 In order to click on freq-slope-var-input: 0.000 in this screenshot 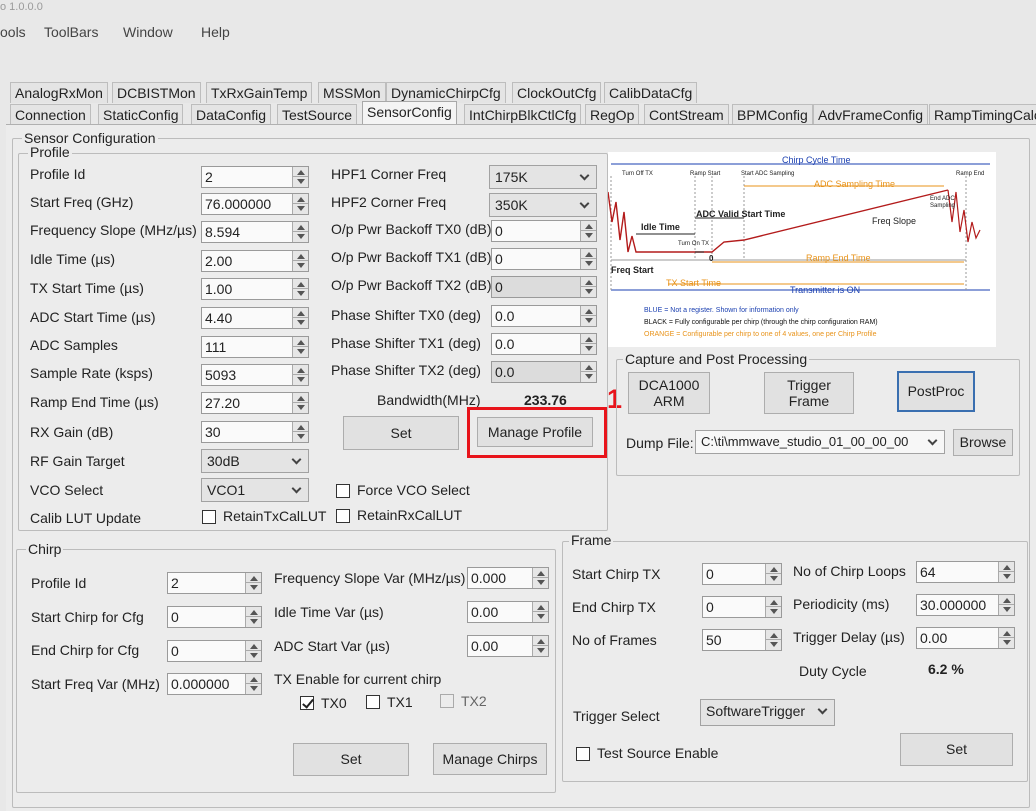, I will do `click(508, 578)`.